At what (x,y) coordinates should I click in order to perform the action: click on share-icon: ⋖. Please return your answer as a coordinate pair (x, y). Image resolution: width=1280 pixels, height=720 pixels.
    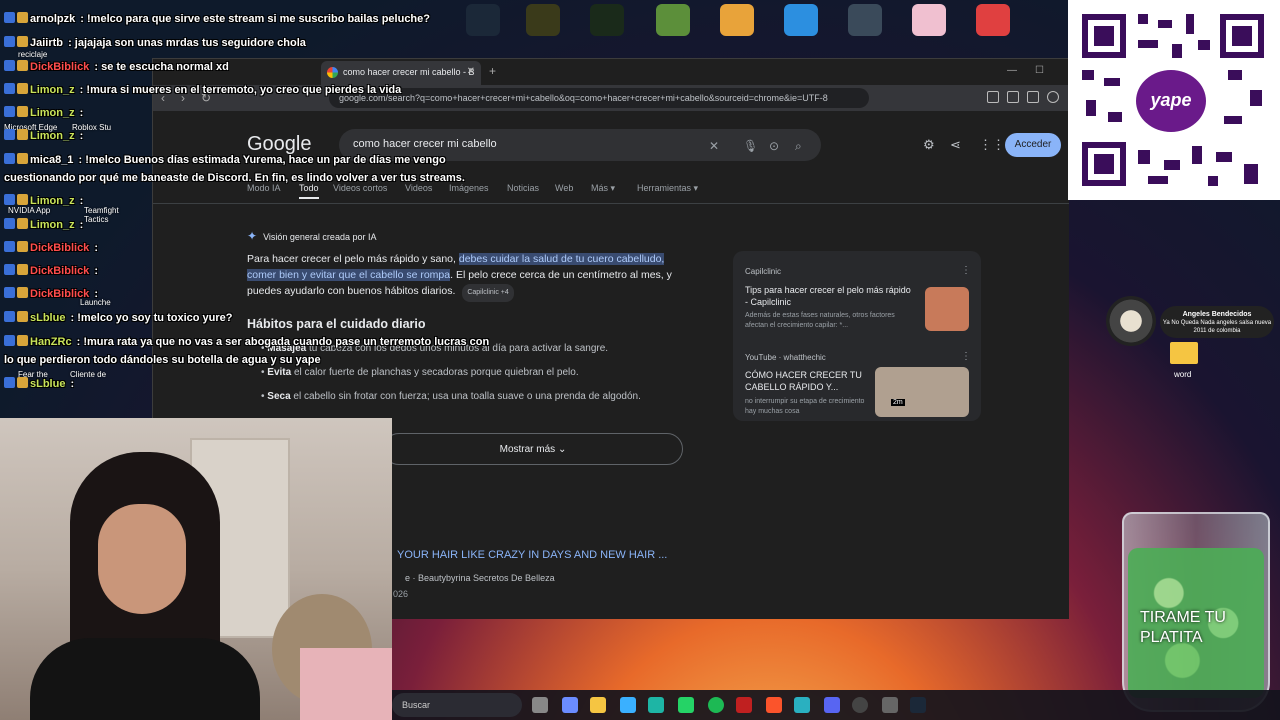
    Looking at the image, I should click on (955, 145).